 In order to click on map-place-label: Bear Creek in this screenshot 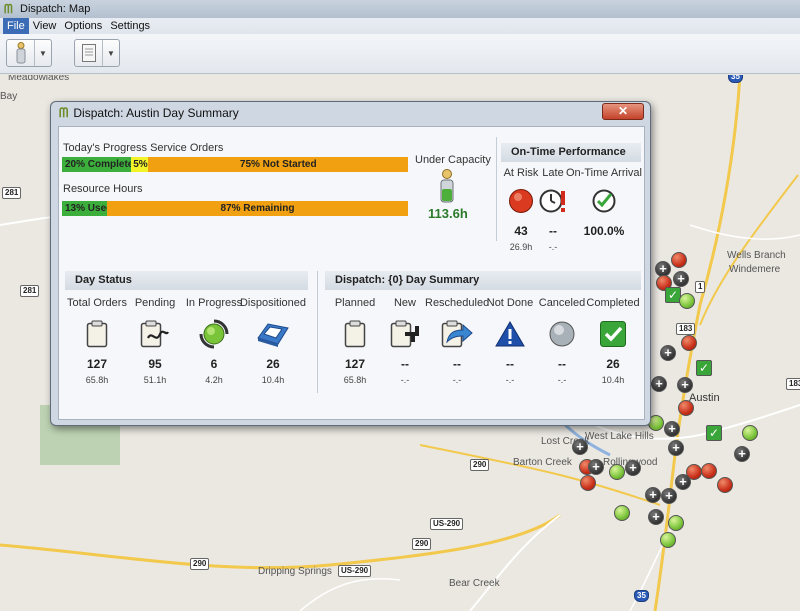, I will do `click(474, 583)`.